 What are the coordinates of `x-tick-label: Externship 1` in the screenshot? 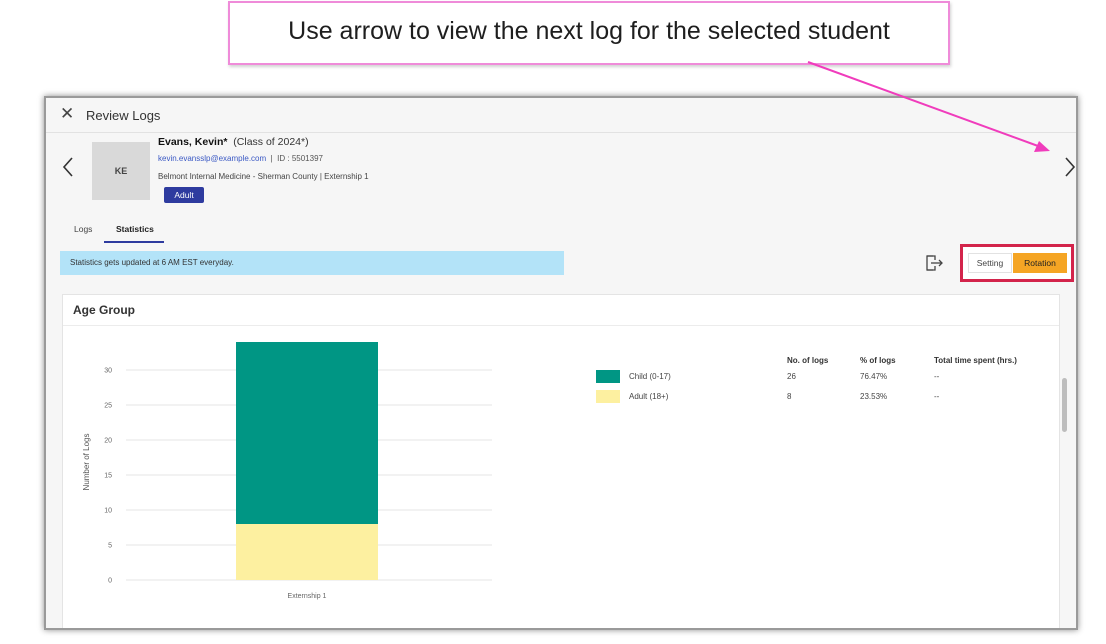 It's located at (307, 596).